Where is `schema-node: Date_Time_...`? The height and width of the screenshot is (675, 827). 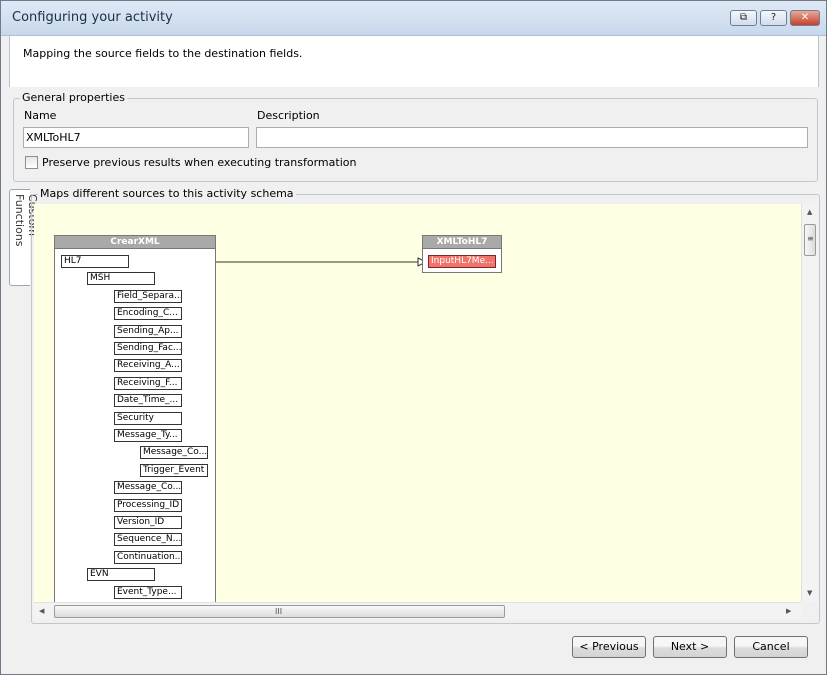
schema-node: Date_Time_... is located at coordinates (148, 401).